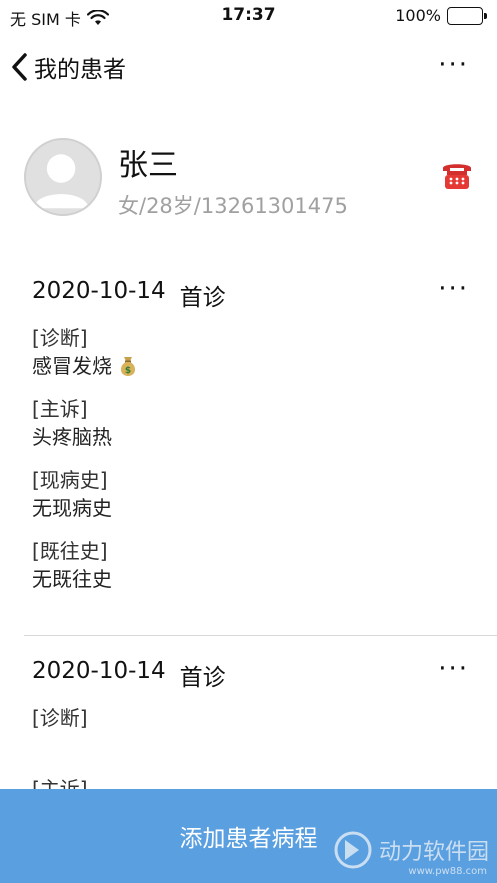  I want to click on field-label: [主诉], so click(60, 409).